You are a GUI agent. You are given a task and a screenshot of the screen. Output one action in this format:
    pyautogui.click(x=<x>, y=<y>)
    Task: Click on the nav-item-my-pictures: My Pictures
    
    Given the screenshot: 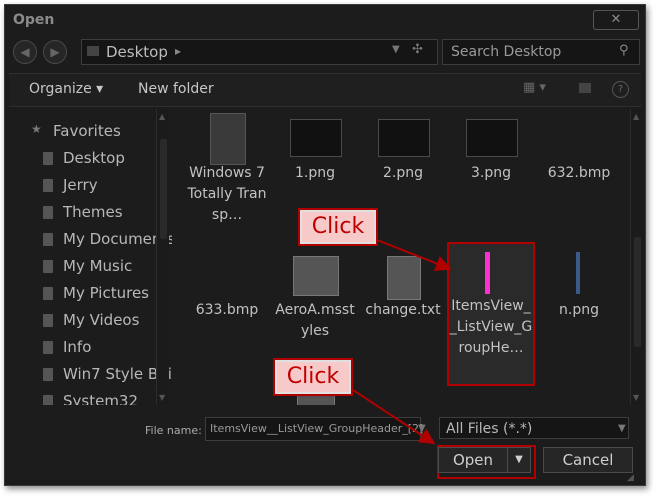 What is the action you would take?
    pyautogui.click(x=84, y=294)
    